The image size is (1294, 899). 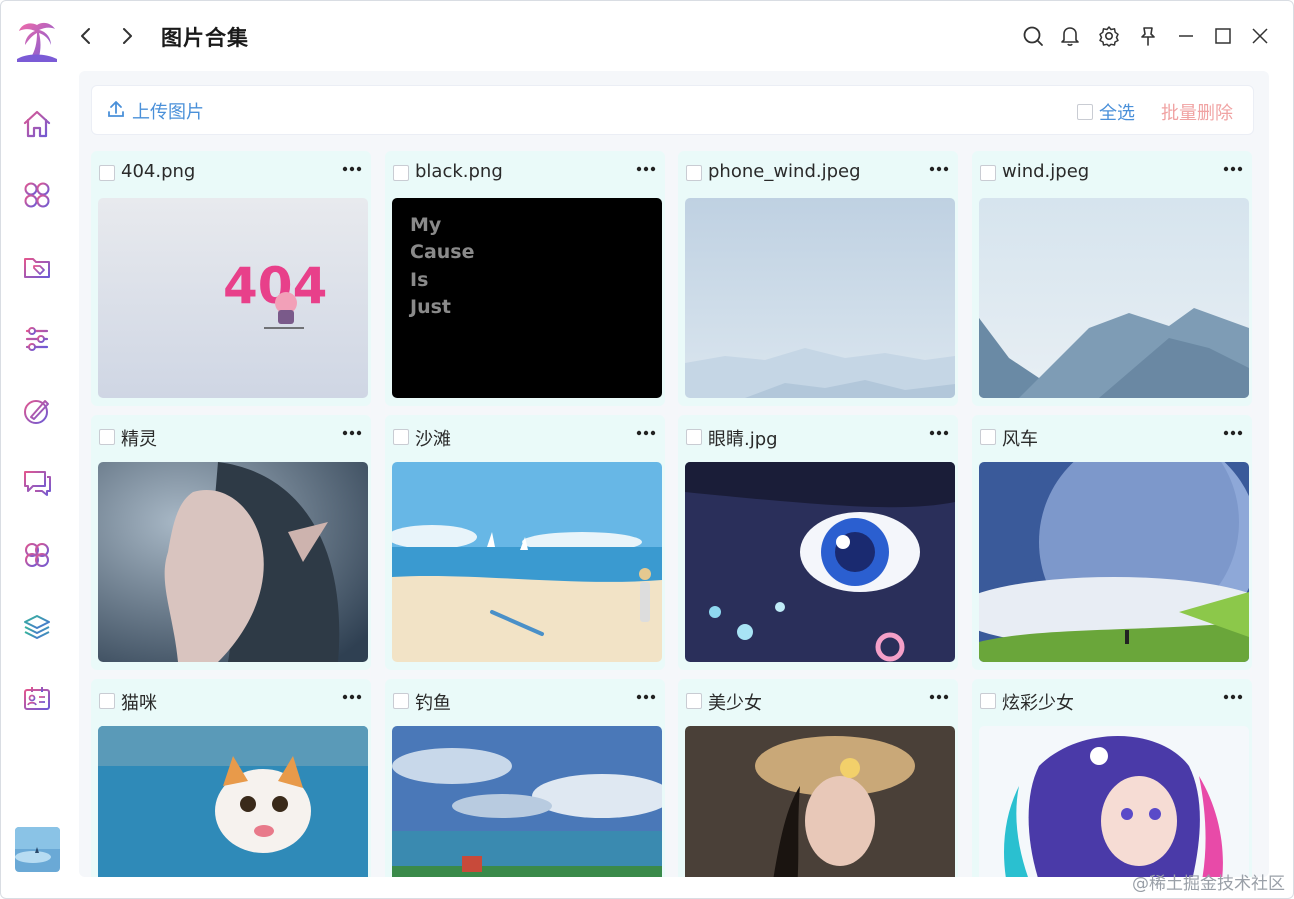 I want to click on image-thumbnail: 404, so click(x=233, y=298).